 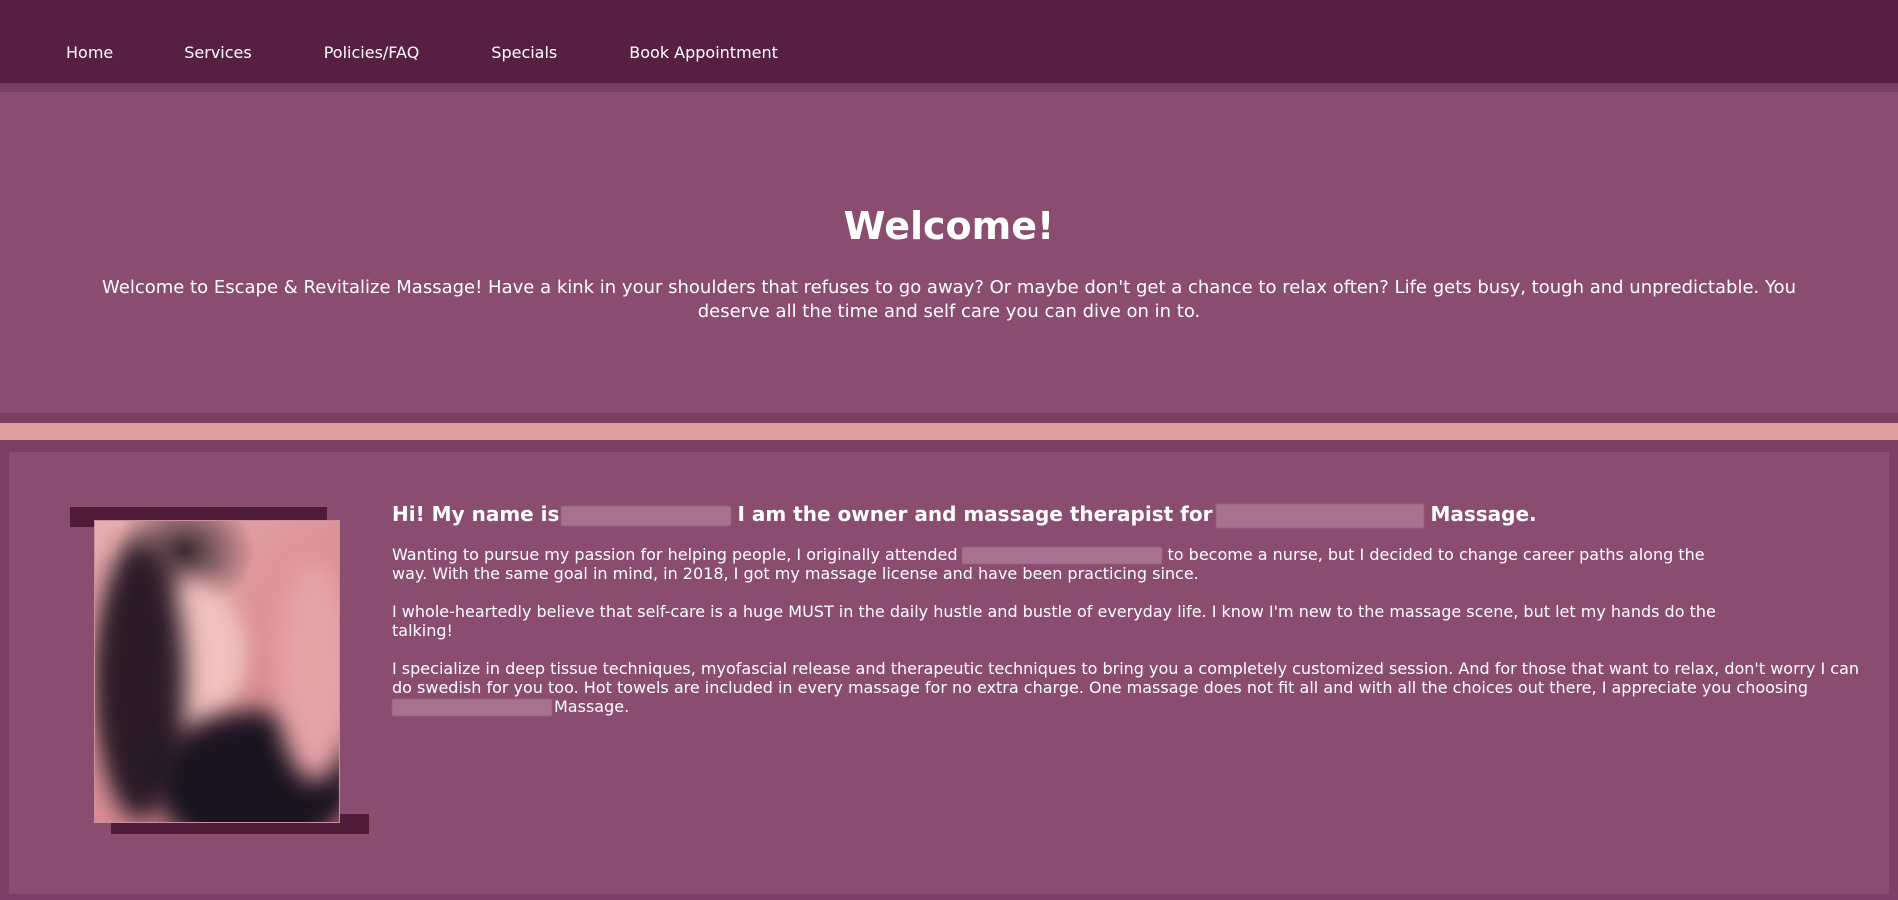 What do you see at coordinates (975, 514) in the screenshot?
I see `about-heading-role: I am the owner and massage therapist for` at bounding box center [975, 514].